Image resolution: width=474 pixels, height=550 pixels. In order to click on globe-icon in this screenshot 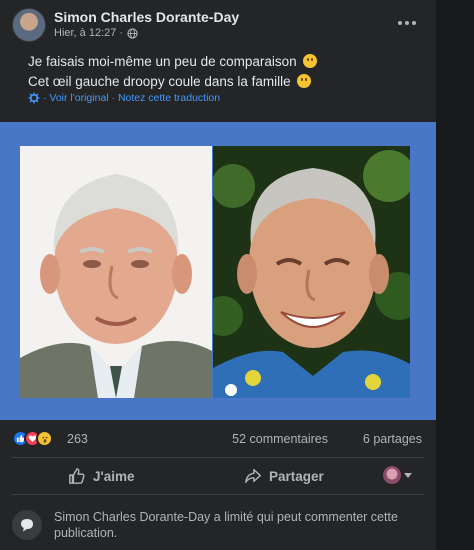, I will do `click(132, 33)`.